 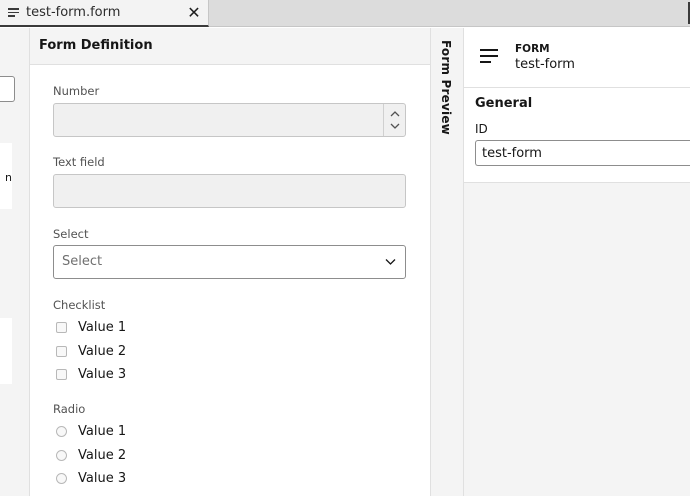 What do you see at coordinates (79, 162) in the screenshot?
I see `text-field-label: Text field` at bounding box center [79, 162].